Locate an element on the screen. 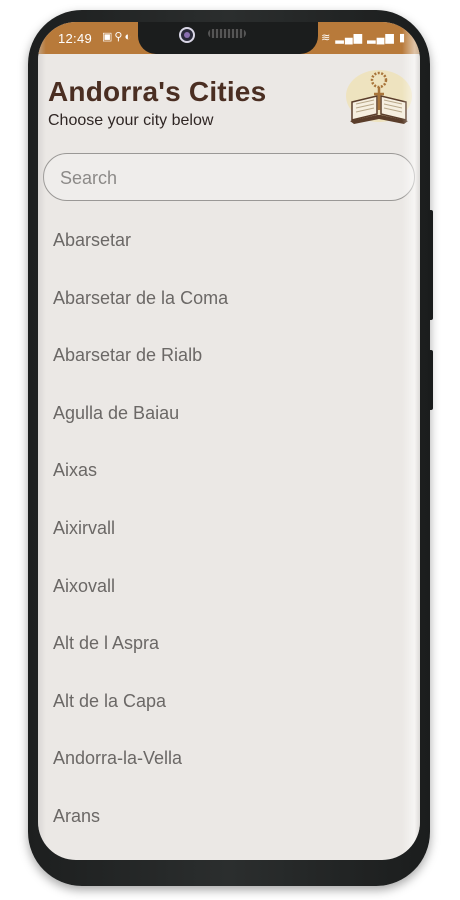 The width and height of the screenshot is (460, 900). city-item-aixas: Aixas is located at coordinates (229, 471).